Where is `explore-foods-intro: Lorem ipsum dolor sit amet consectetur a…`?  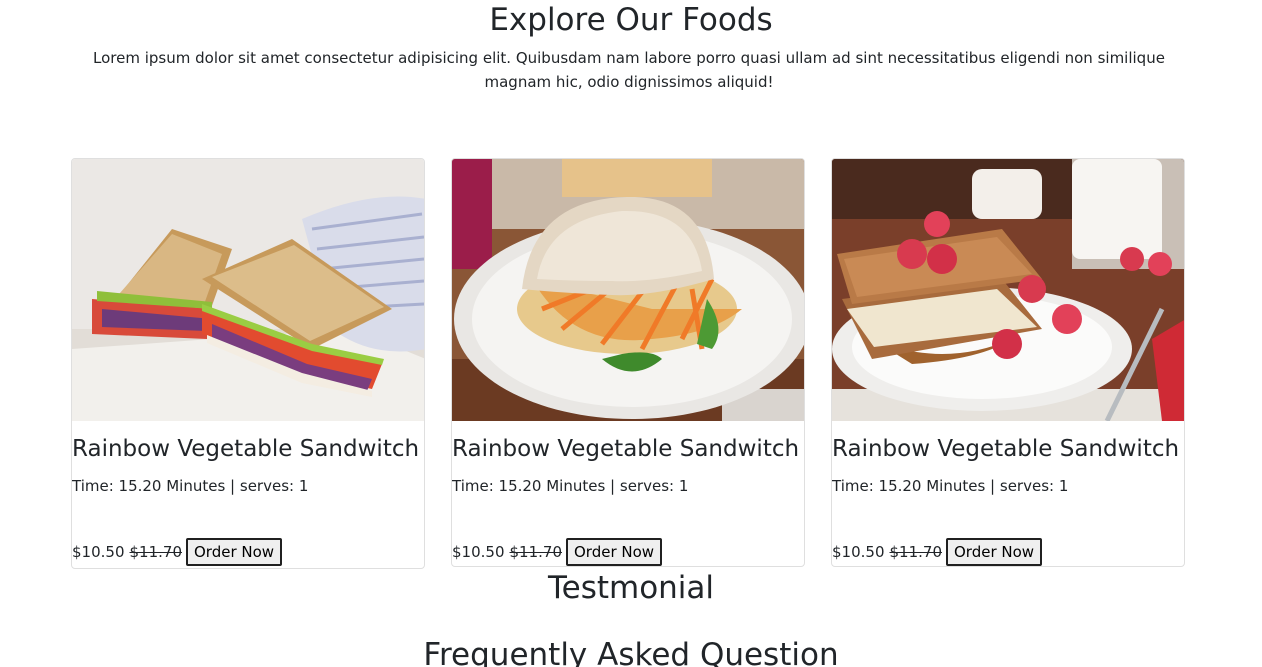 explore-foods-intro: Lorem ipsum dolor sit amet consectetur a… is located at coordinates (629, 70).